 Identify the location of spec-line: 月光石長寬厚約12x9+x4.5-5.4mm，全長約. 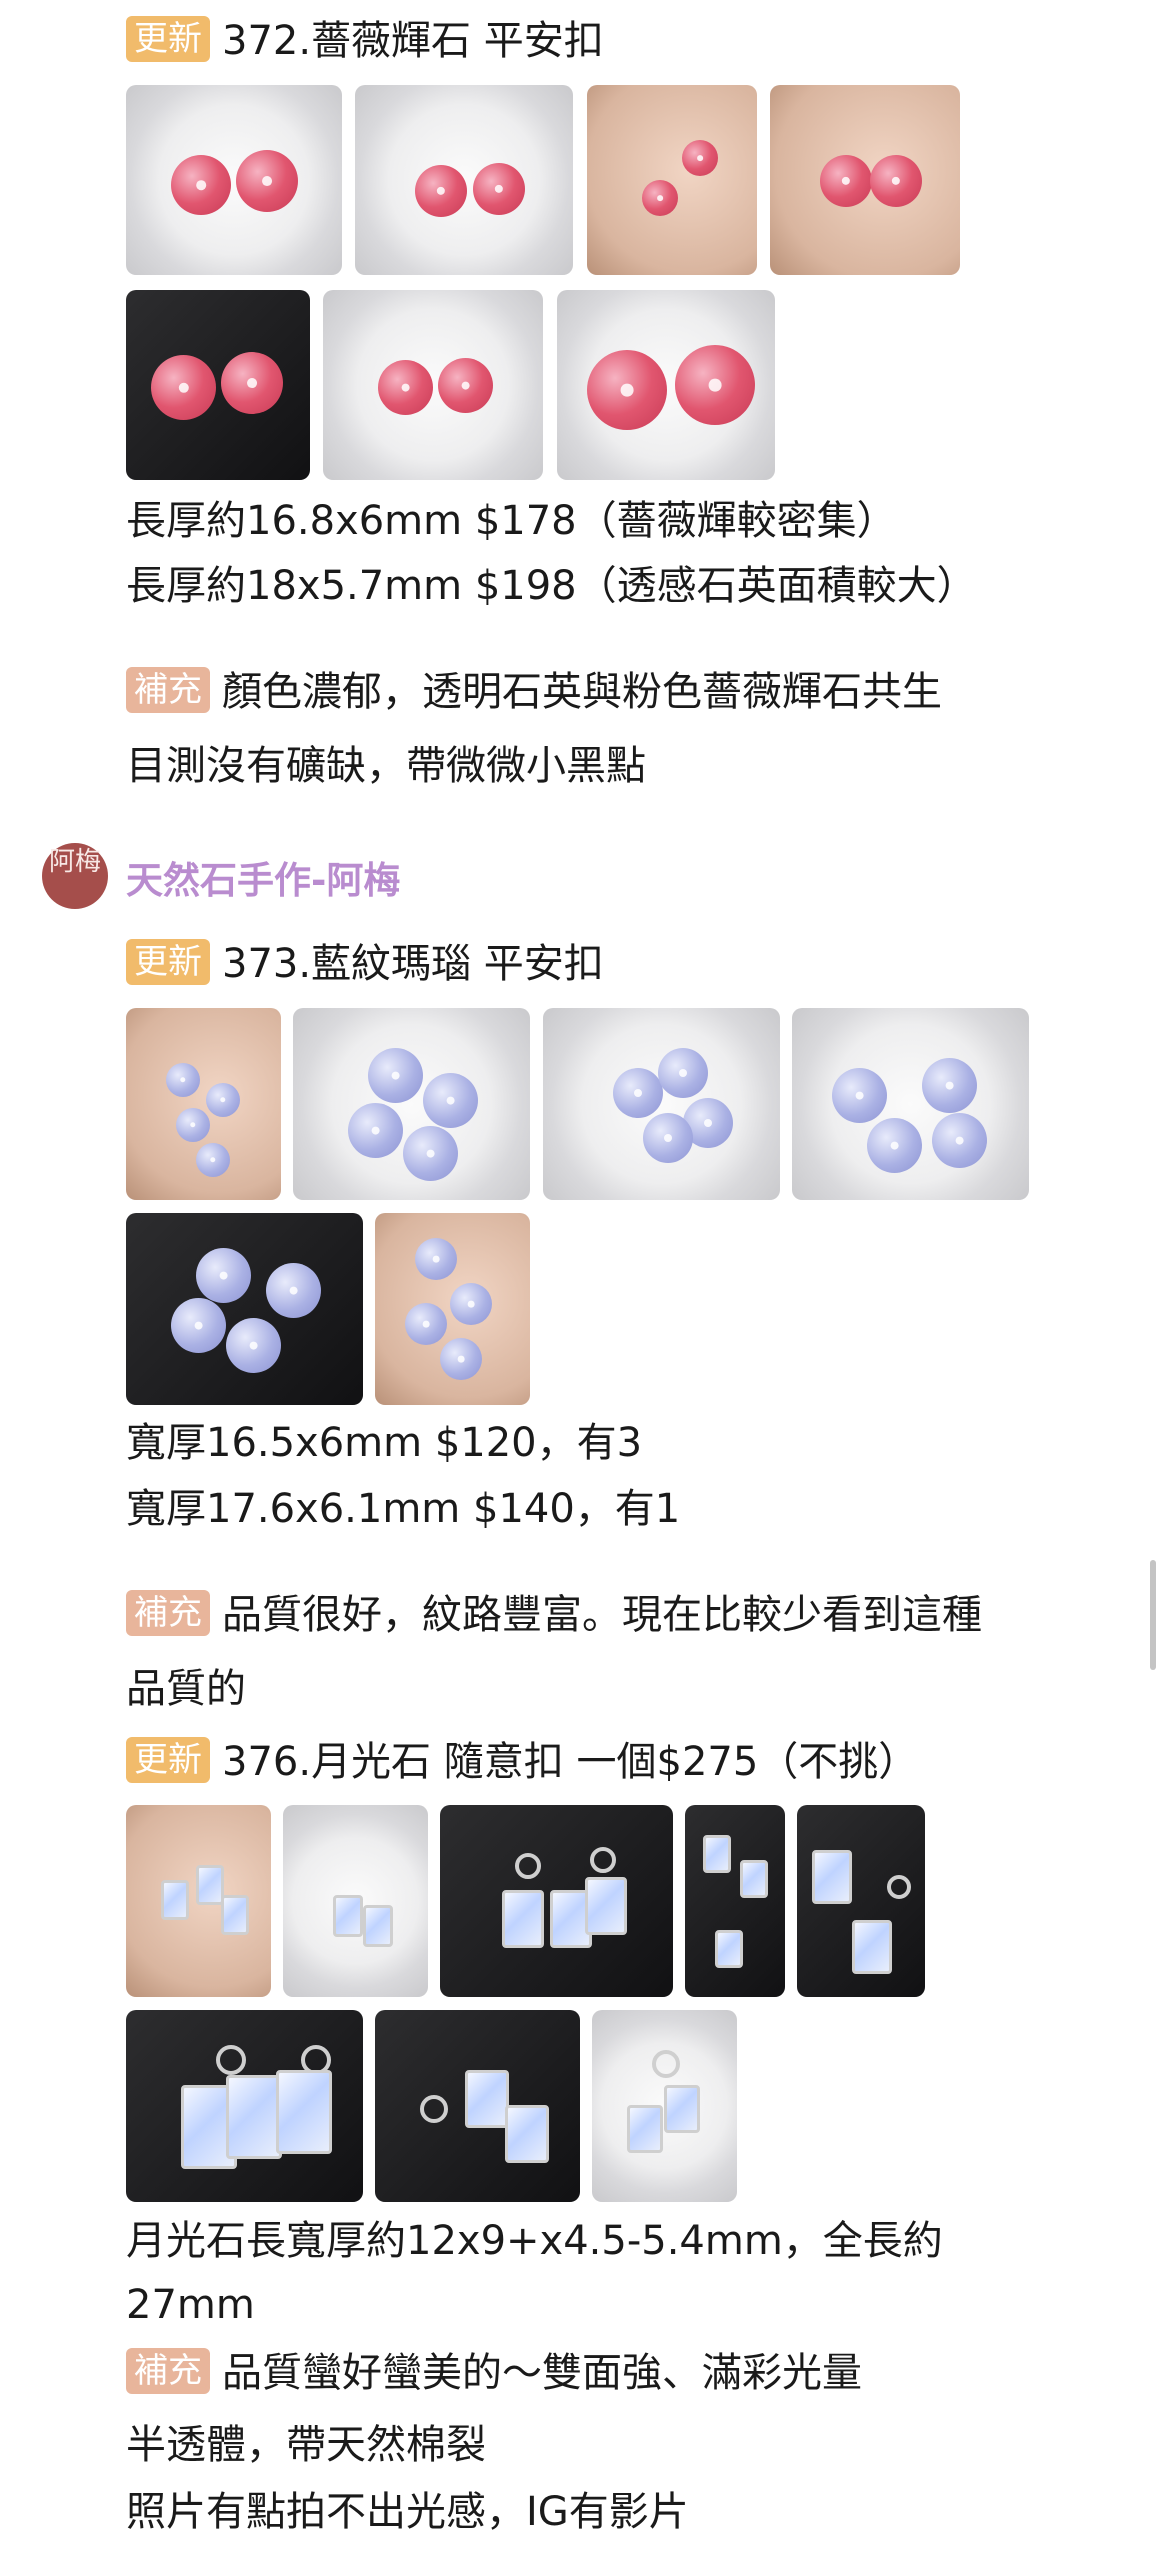
(534, 2241).